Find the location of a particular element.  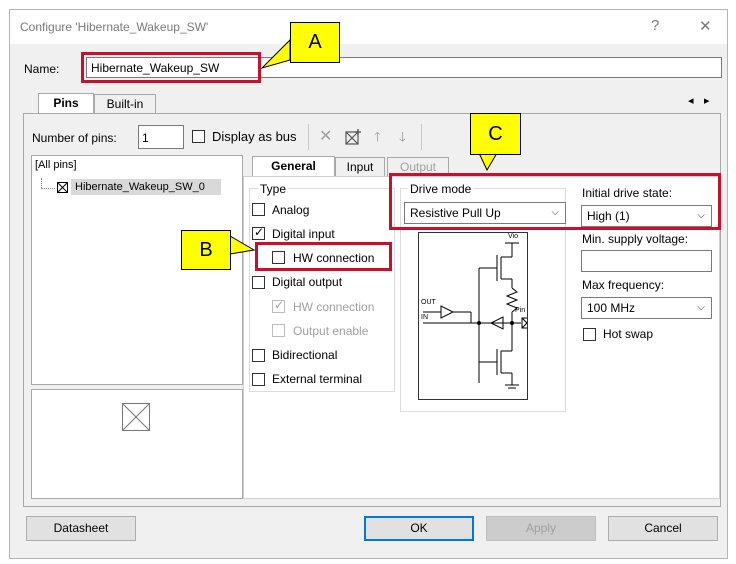

callout-b: B is located at coordinates (206, 250).